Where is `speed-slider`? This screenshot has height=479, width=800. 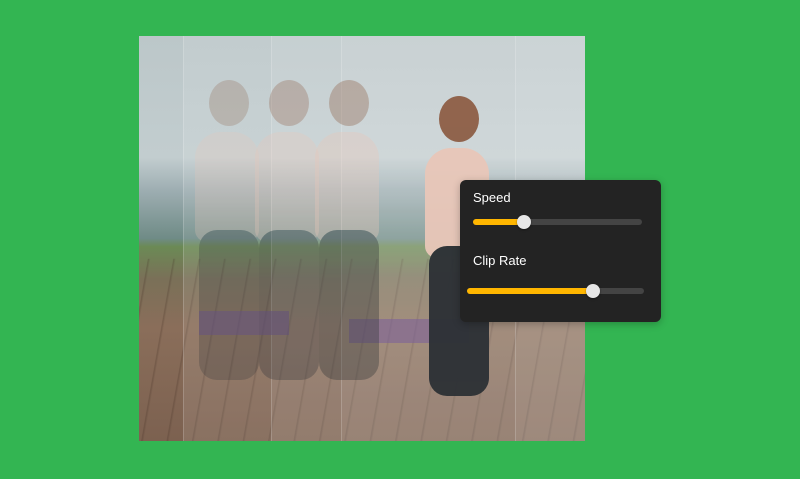
speed-slider is located at coordinates (557, 222).